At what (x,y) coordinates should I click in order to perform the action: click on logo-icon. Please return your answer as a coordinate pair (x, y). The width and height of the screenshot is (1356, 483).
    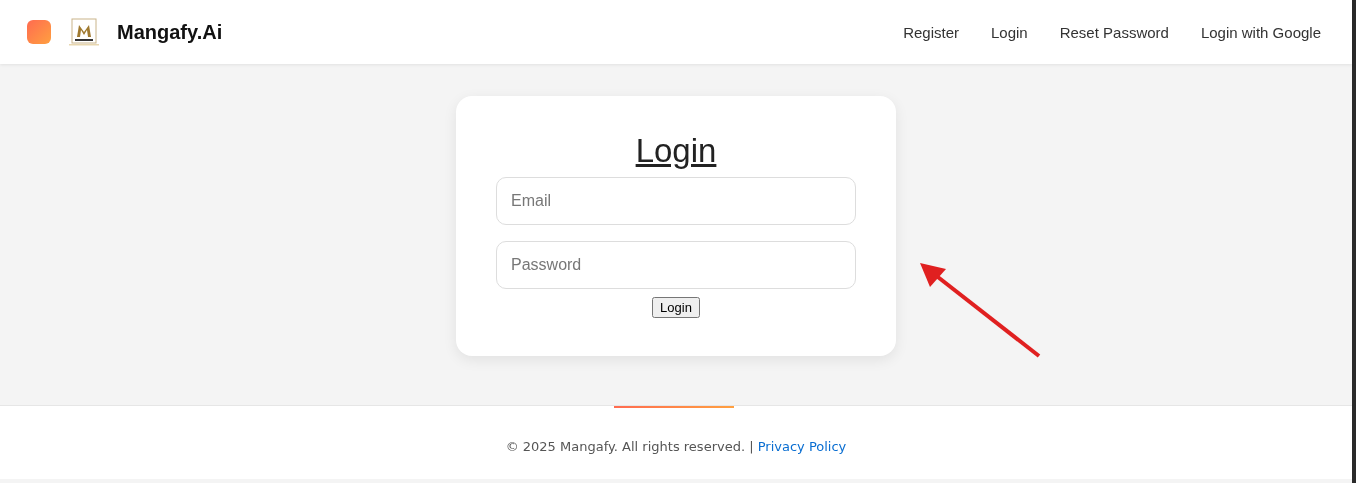
    Looking at the image, I should click on (84, 32).